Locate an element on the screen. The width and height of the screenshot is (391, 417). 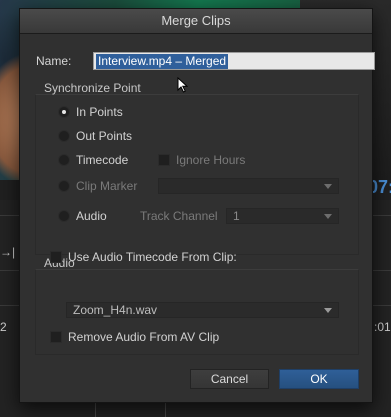
track-target-icon: →| is located at coordinates (7, 252).